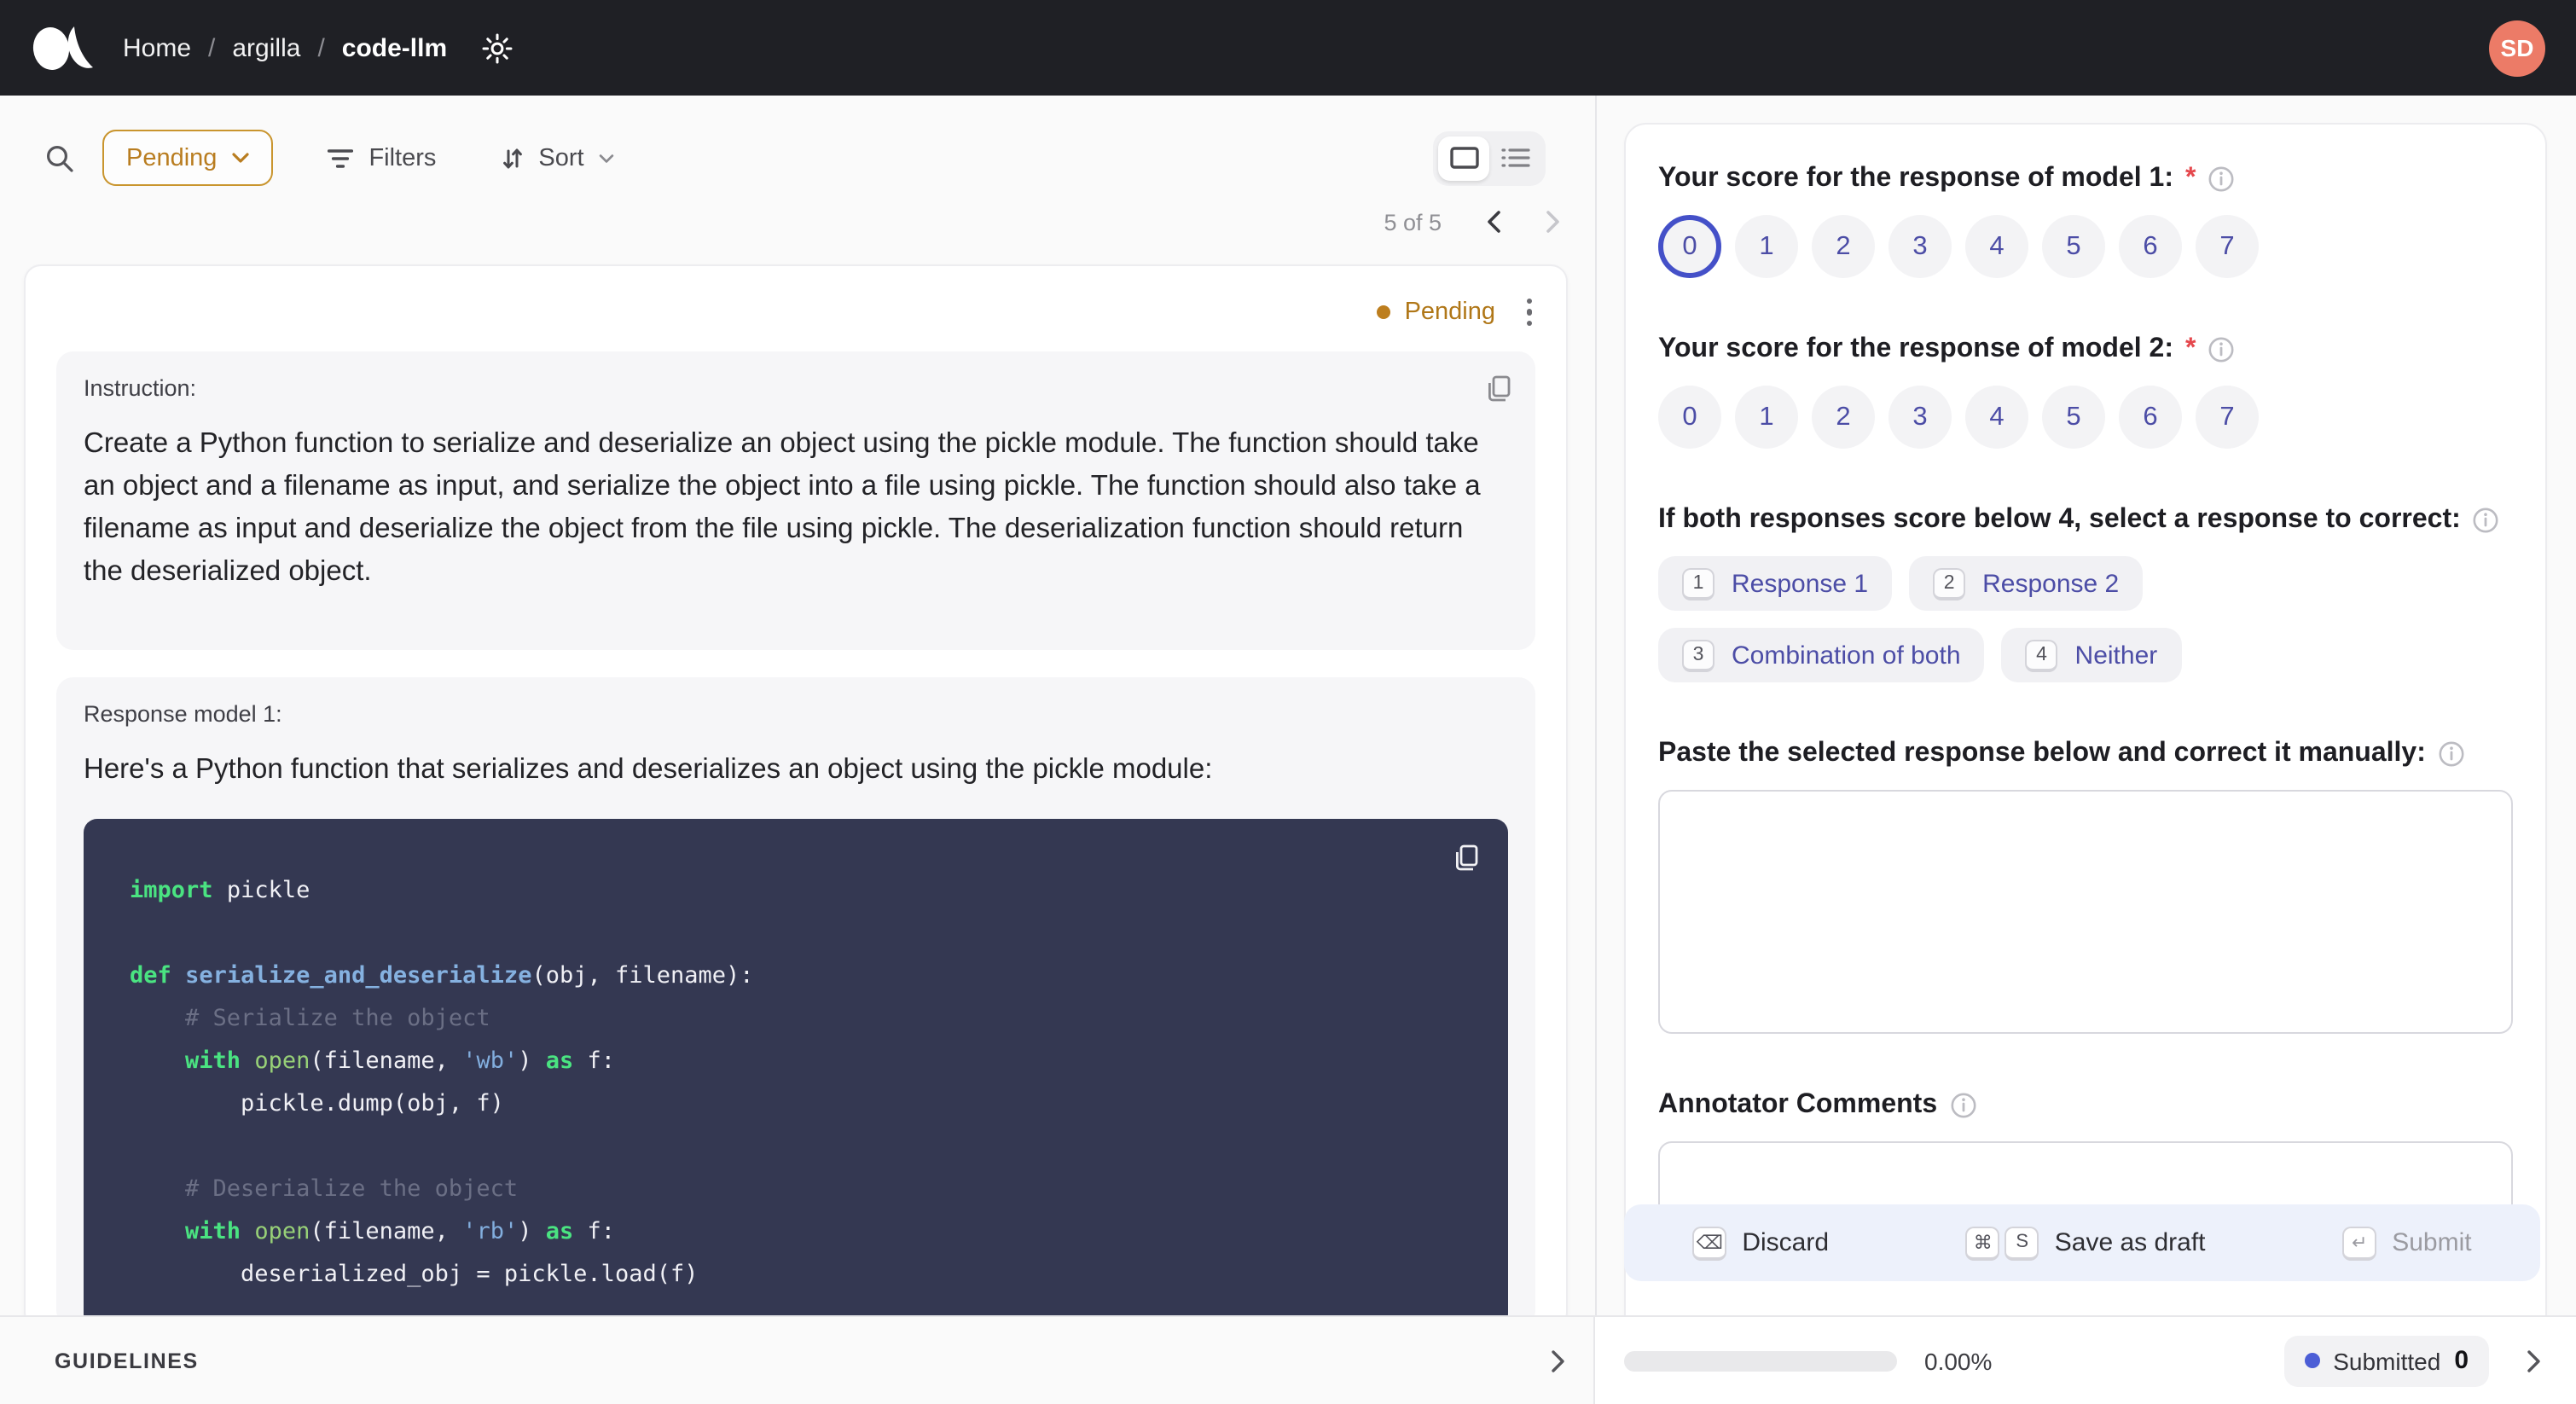 This screenshot has height=1404, width=2576. What do you see at coordinates (2086, 1243) in the screenshot?
I see `save-draft-button: ⌘ S Save as draft` at bounding box center [2086, 1243].